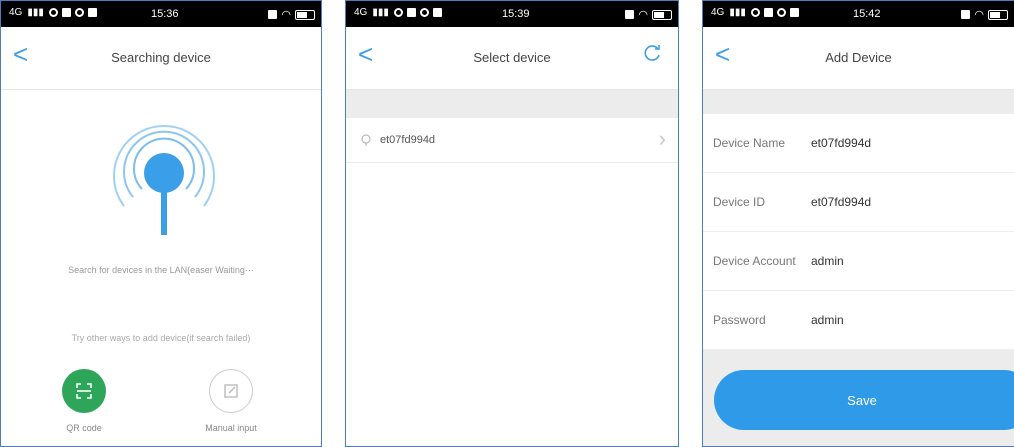 This screenshot has width=1014, height=447. What do you see at coordinates (366, 140) in the screenshot?
I see `device-bulb-icon` at bounding box center [366, 140].